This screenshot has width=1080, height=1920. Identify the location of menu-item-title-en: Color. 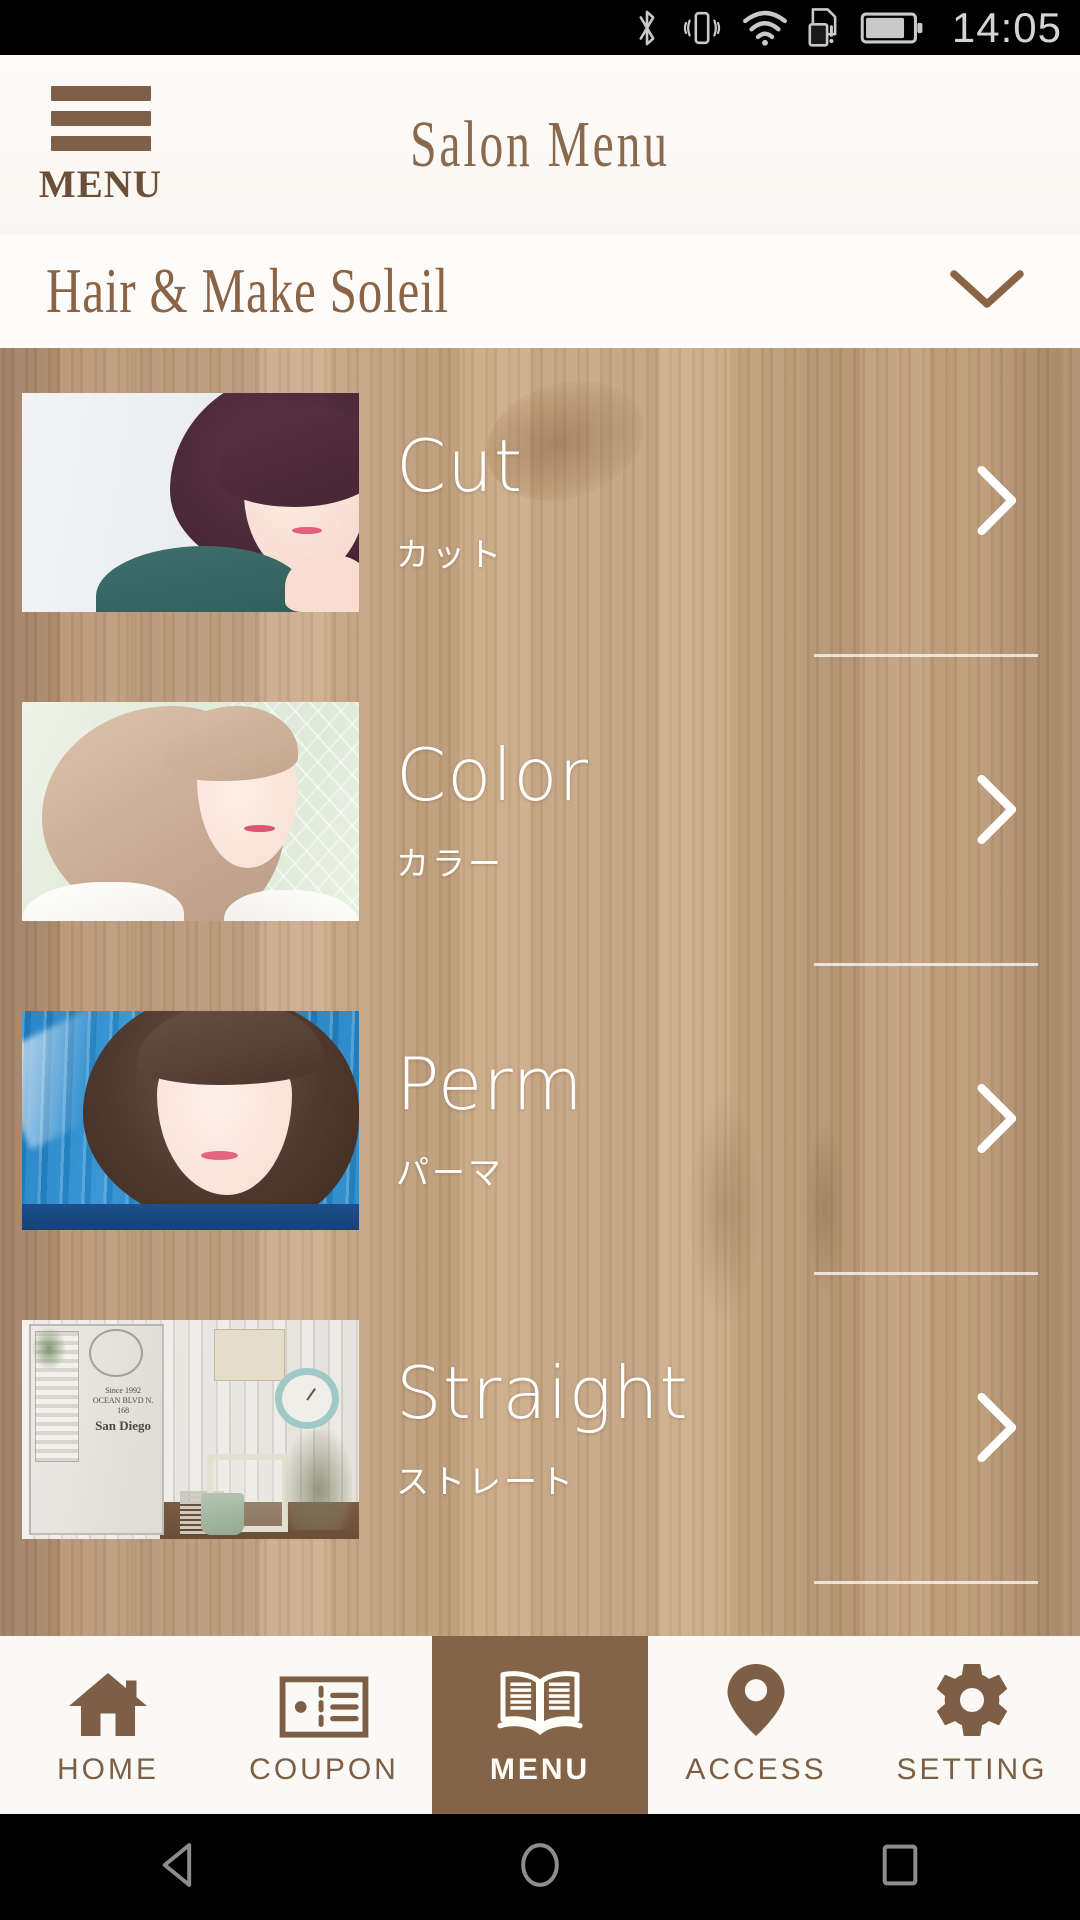
(492, 774).